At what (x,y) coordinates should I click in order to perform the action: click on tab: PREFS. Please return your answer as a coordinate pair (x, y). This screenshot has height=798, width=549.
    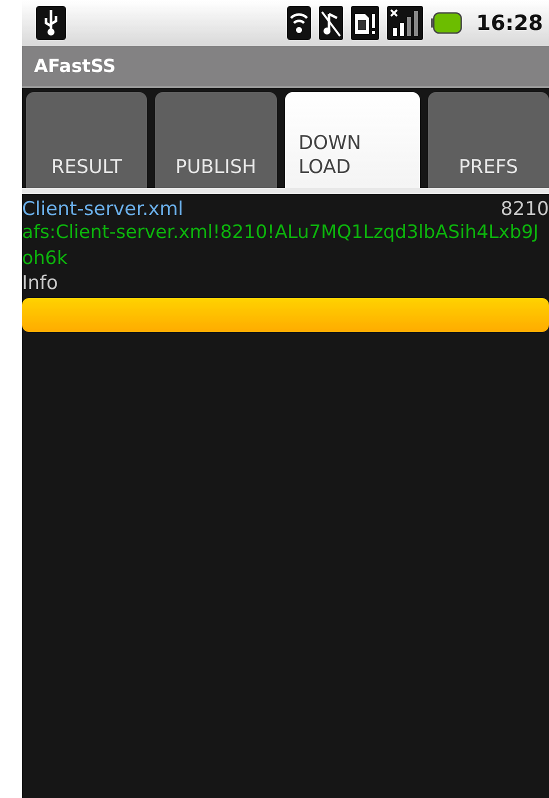
    Looking at the image, I should click on (488, 140).